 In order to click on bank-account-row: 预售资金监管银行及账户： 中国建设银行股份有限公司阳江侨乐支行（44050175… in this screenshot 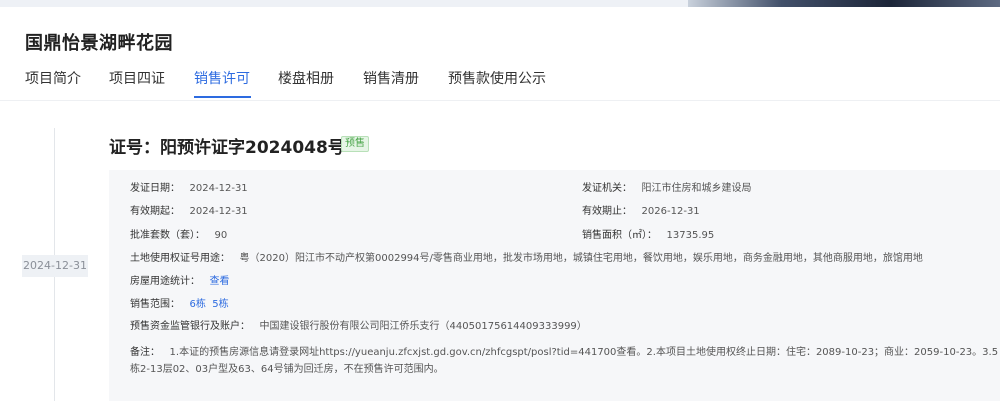, I will do `click(358, 327)`.